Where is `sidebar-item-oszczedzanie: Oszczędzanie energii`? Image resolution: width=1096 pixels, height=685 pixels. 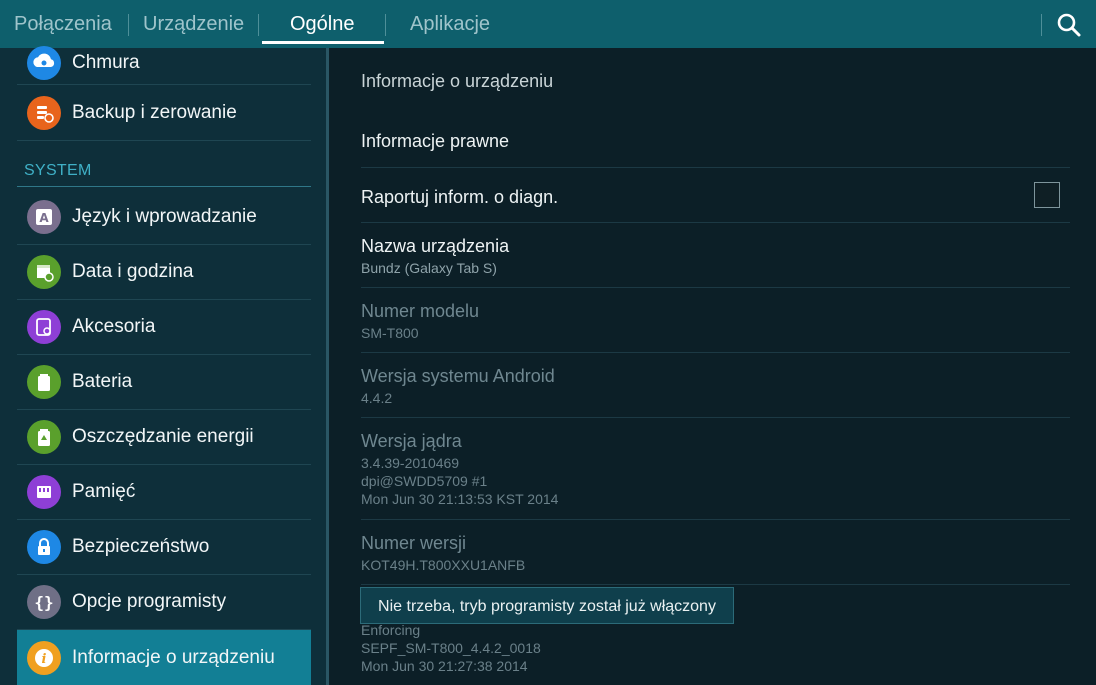 sidebar-item-oszczedzanie: Oszczędzanie energii is located at coordinates (164, 437).